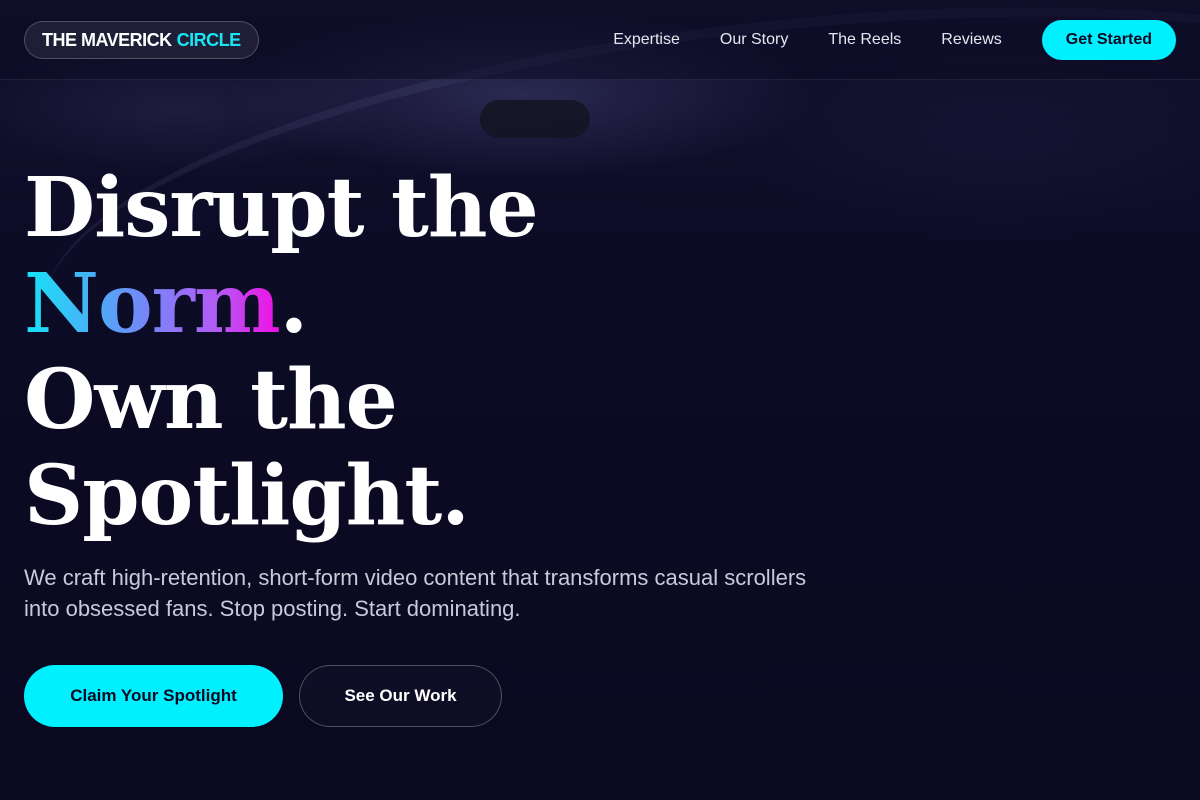 The height and width of the screenshot is (800, 1200). What do you see at coordinates (107, 39) in the screenshot?
I see `logo-main-text: THE MAVERICK` at bounding box center [107, 39].